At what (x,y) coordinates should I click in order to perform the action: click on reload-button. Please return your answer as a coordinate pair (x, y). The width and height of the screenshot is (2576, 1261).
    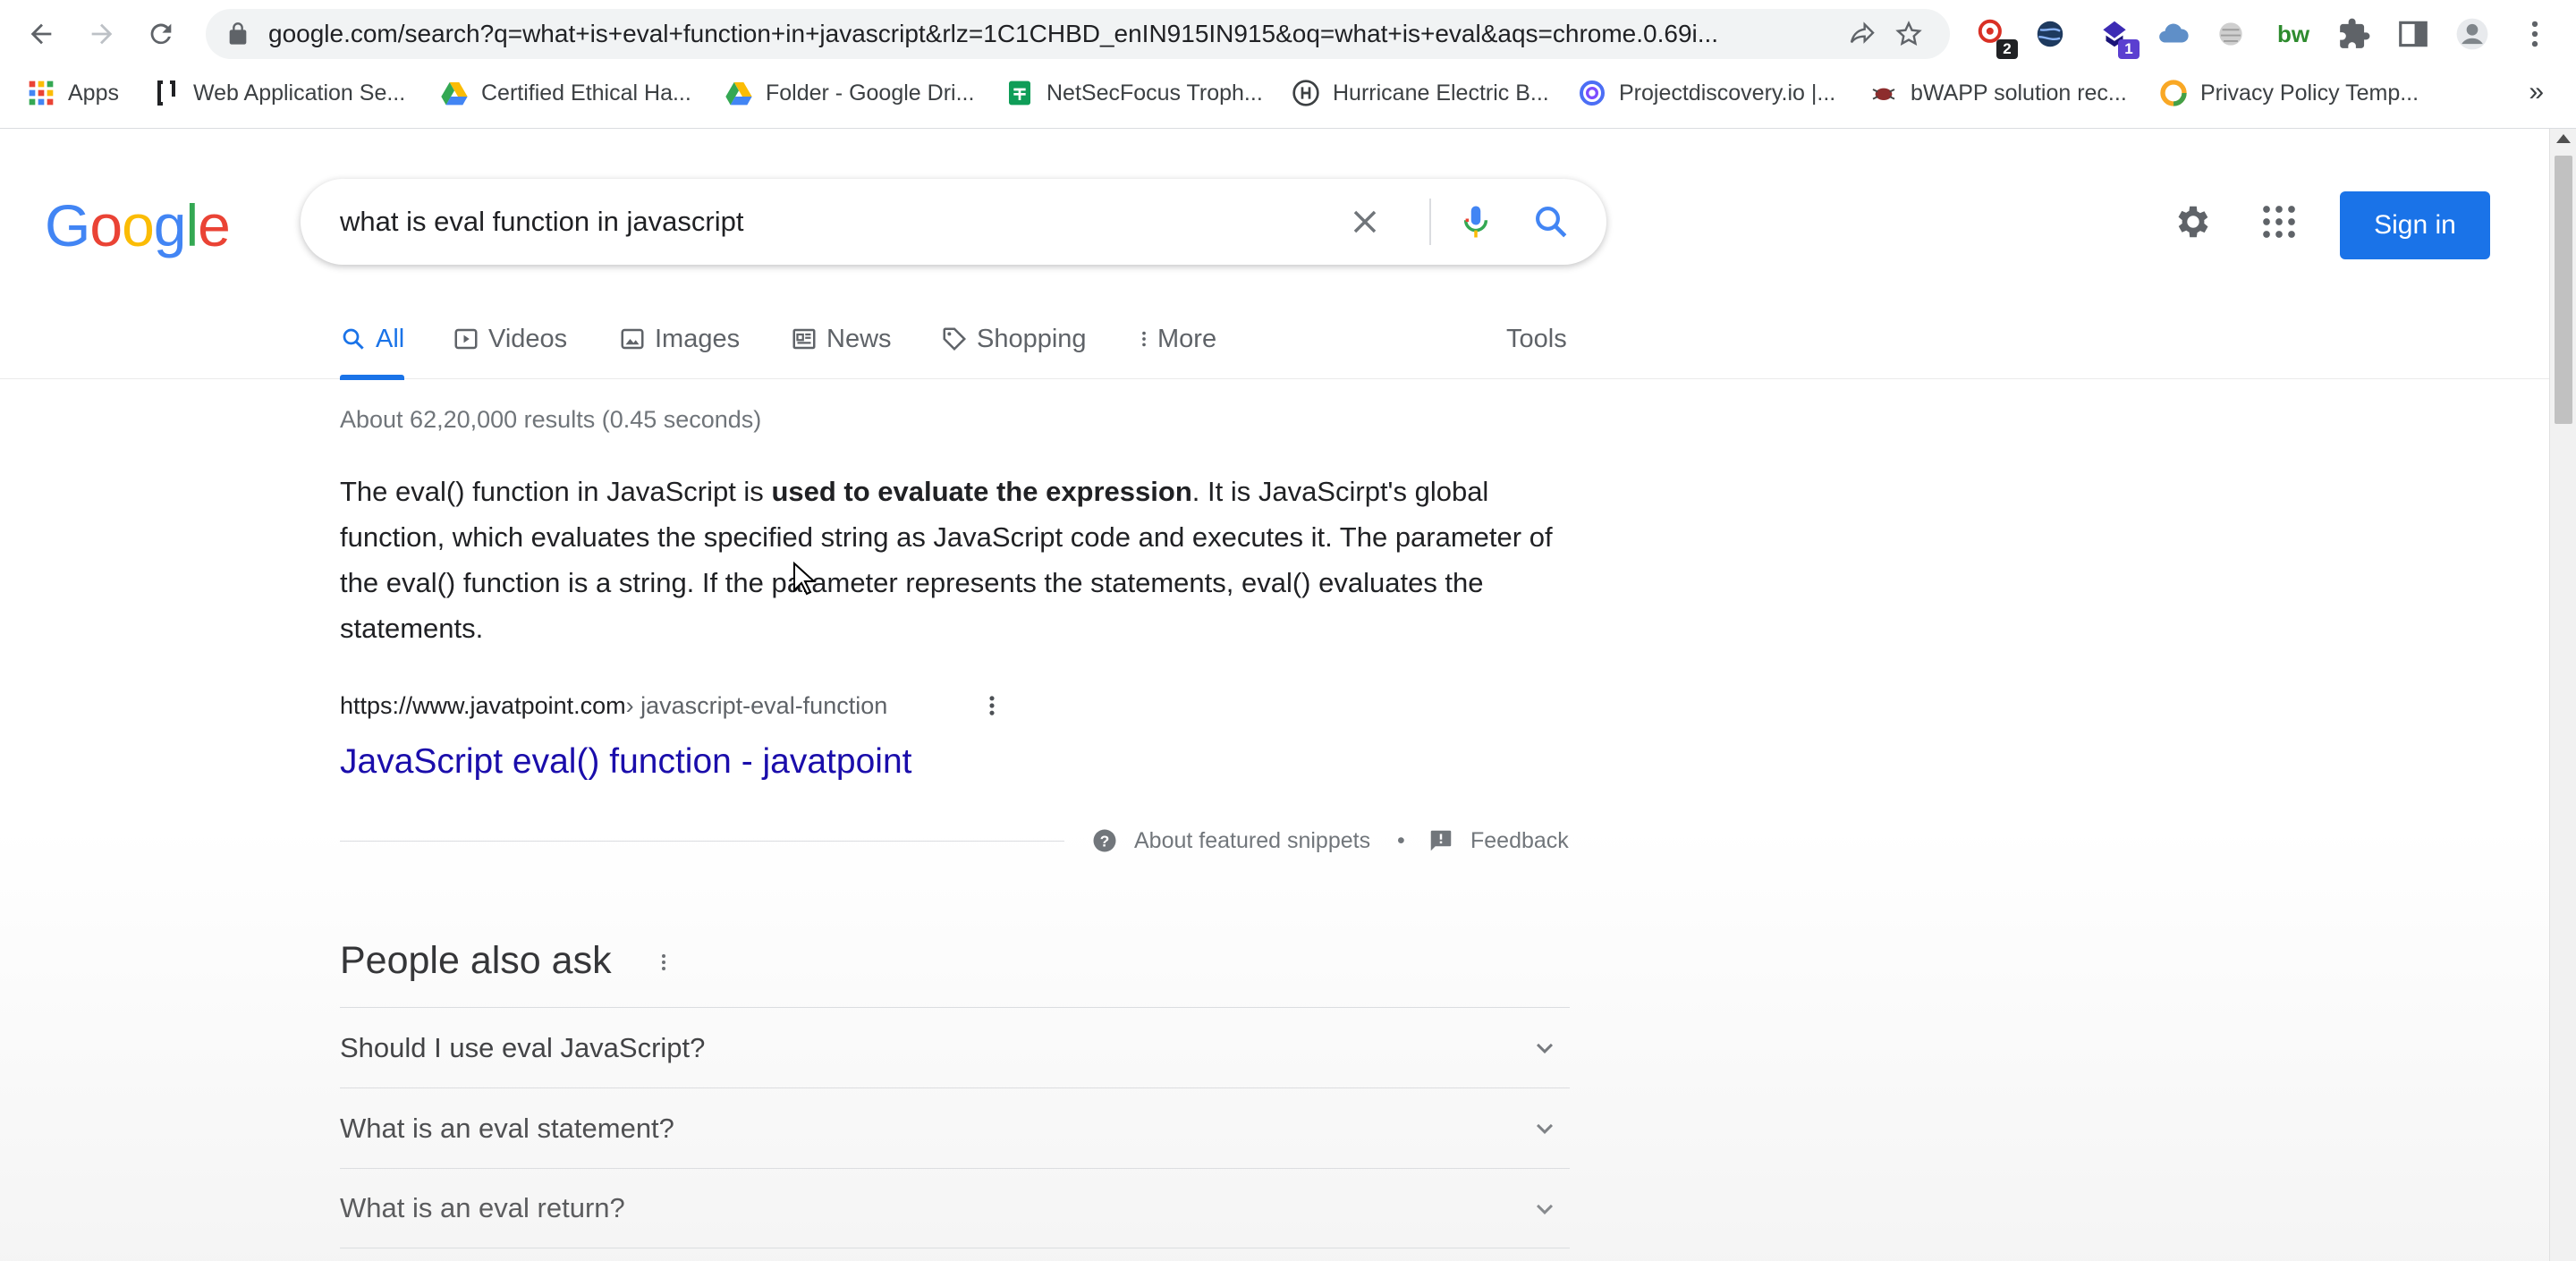
    Looking at the image, I should click on (161, 34).